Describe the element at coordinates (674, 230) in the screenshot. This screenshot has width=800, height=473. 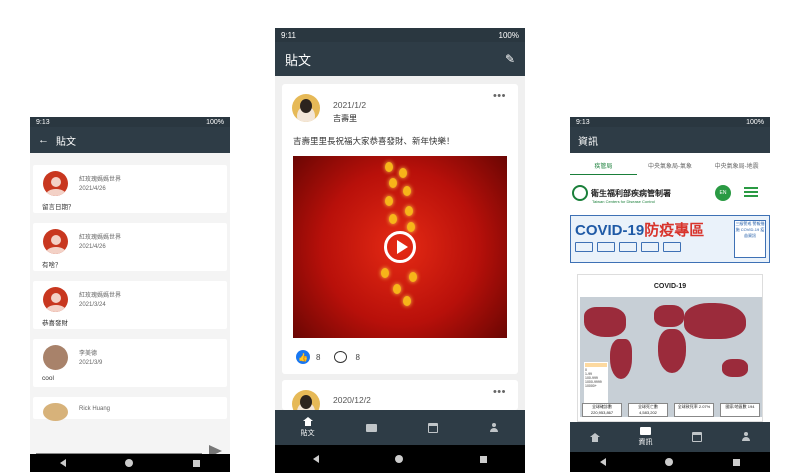
I see `banner-title-b: 防疫專區` at that location.